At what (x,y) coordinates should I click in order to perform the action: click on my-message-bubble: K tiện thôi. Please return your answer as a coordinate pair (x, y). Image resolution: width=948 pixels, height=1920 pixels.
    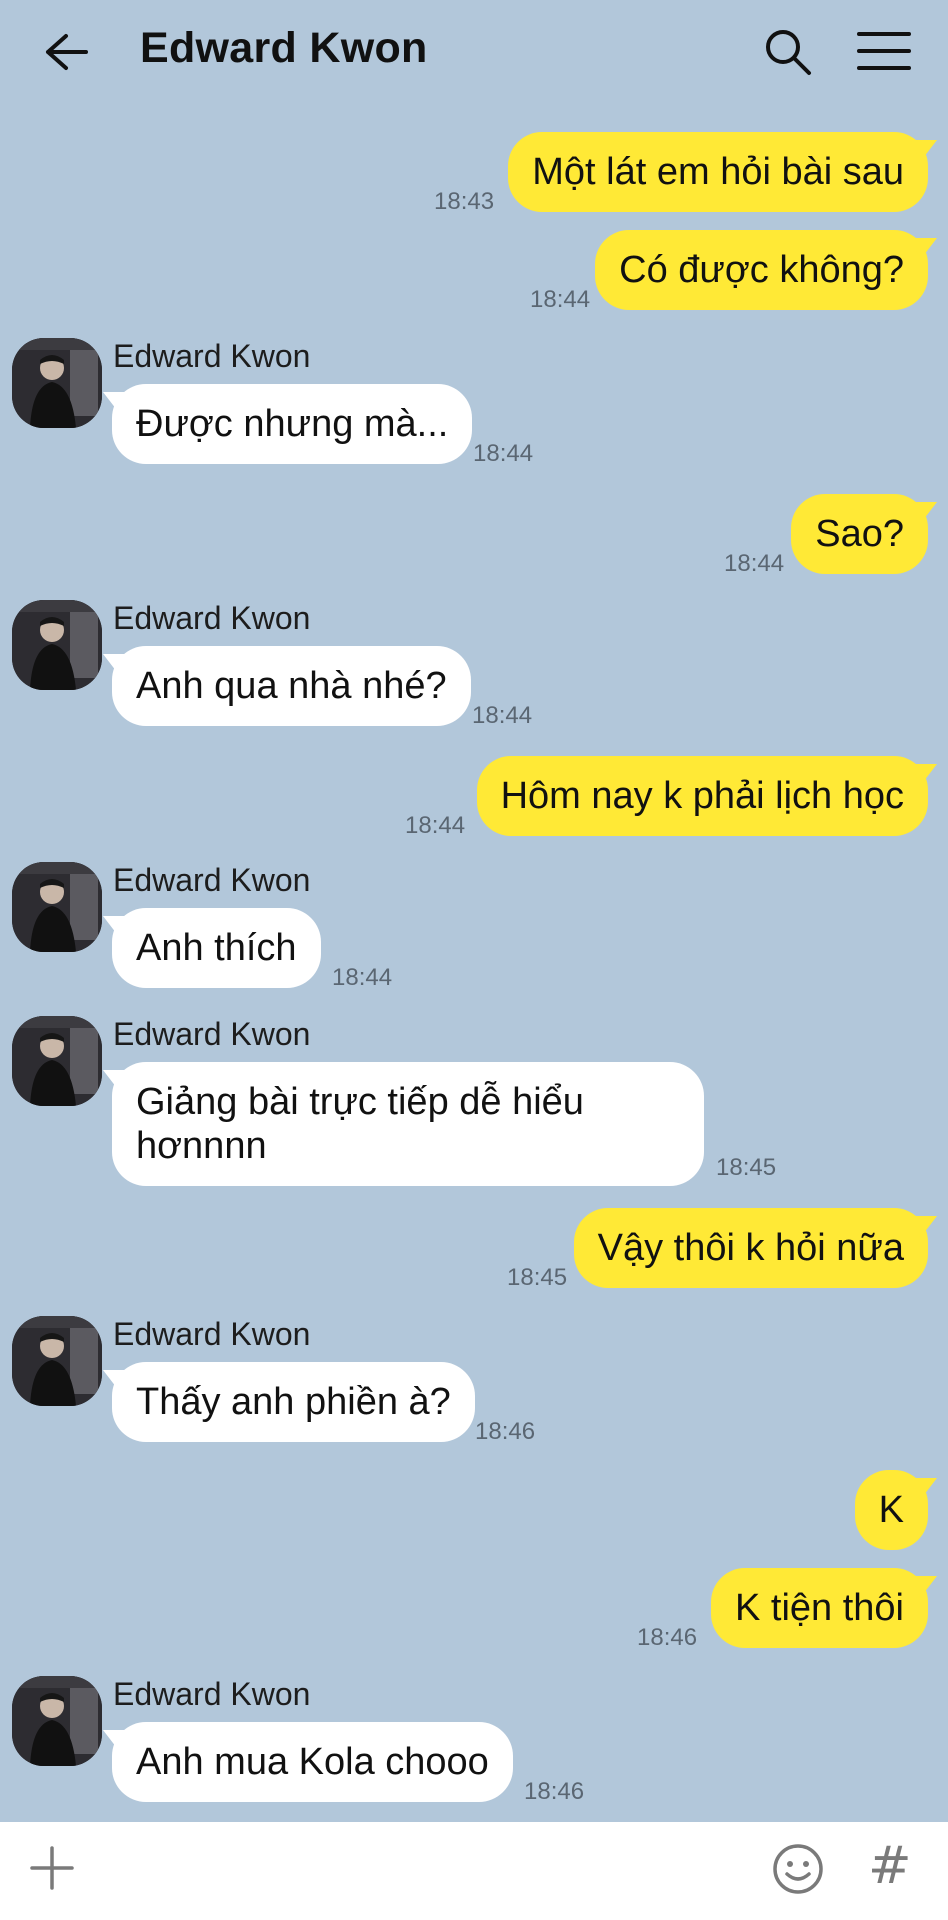
    Looking at the image, I should click on (819, 1608).